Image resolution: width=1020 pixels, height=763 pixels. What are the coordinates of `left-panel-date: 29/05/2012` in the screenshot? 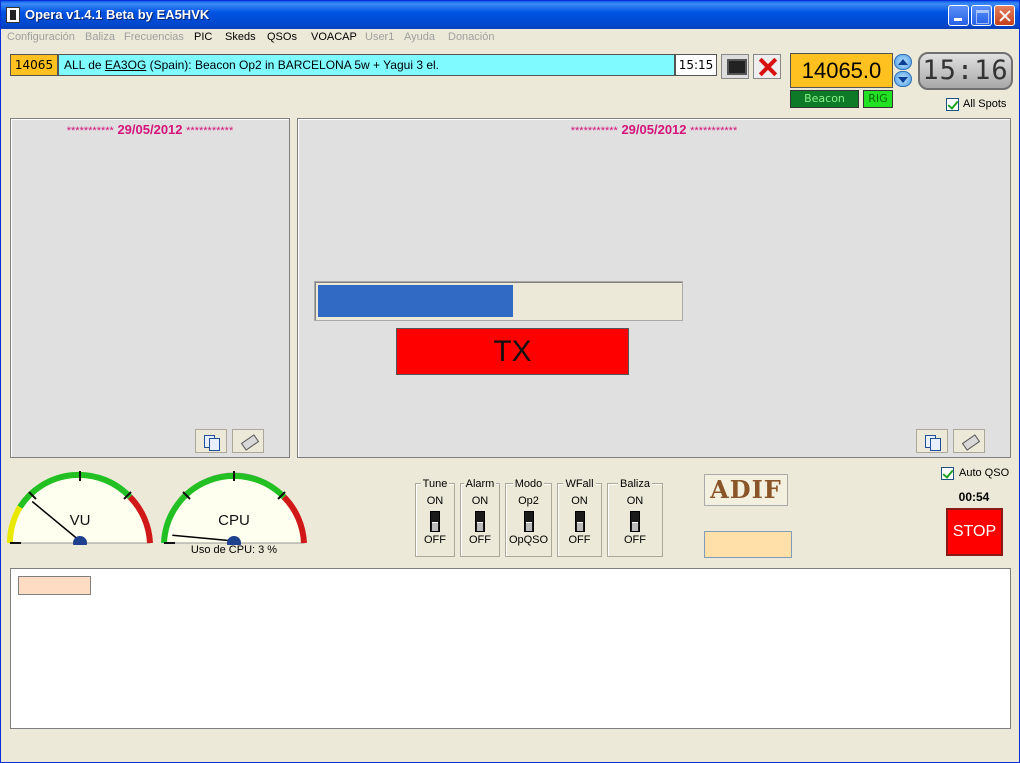 It's located at (150, 129).